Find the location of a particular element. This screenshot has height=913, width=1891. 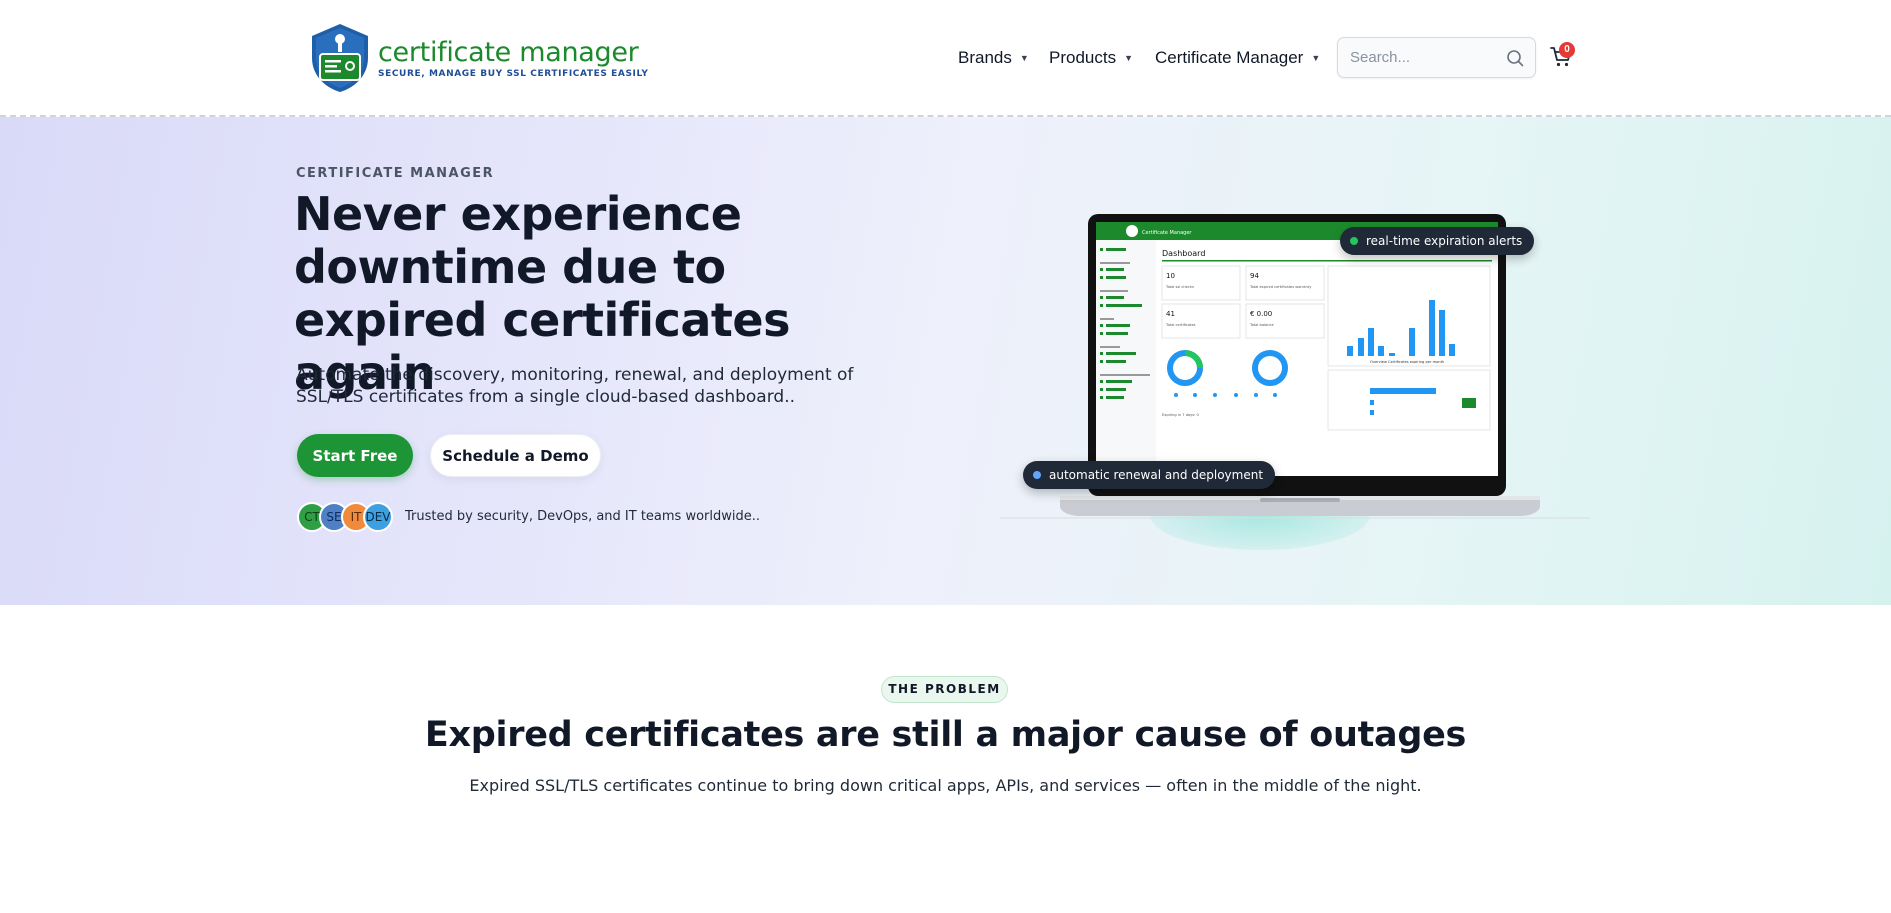

pill-label: automatic renewal and deployment is located at coordinates (1156, 475).